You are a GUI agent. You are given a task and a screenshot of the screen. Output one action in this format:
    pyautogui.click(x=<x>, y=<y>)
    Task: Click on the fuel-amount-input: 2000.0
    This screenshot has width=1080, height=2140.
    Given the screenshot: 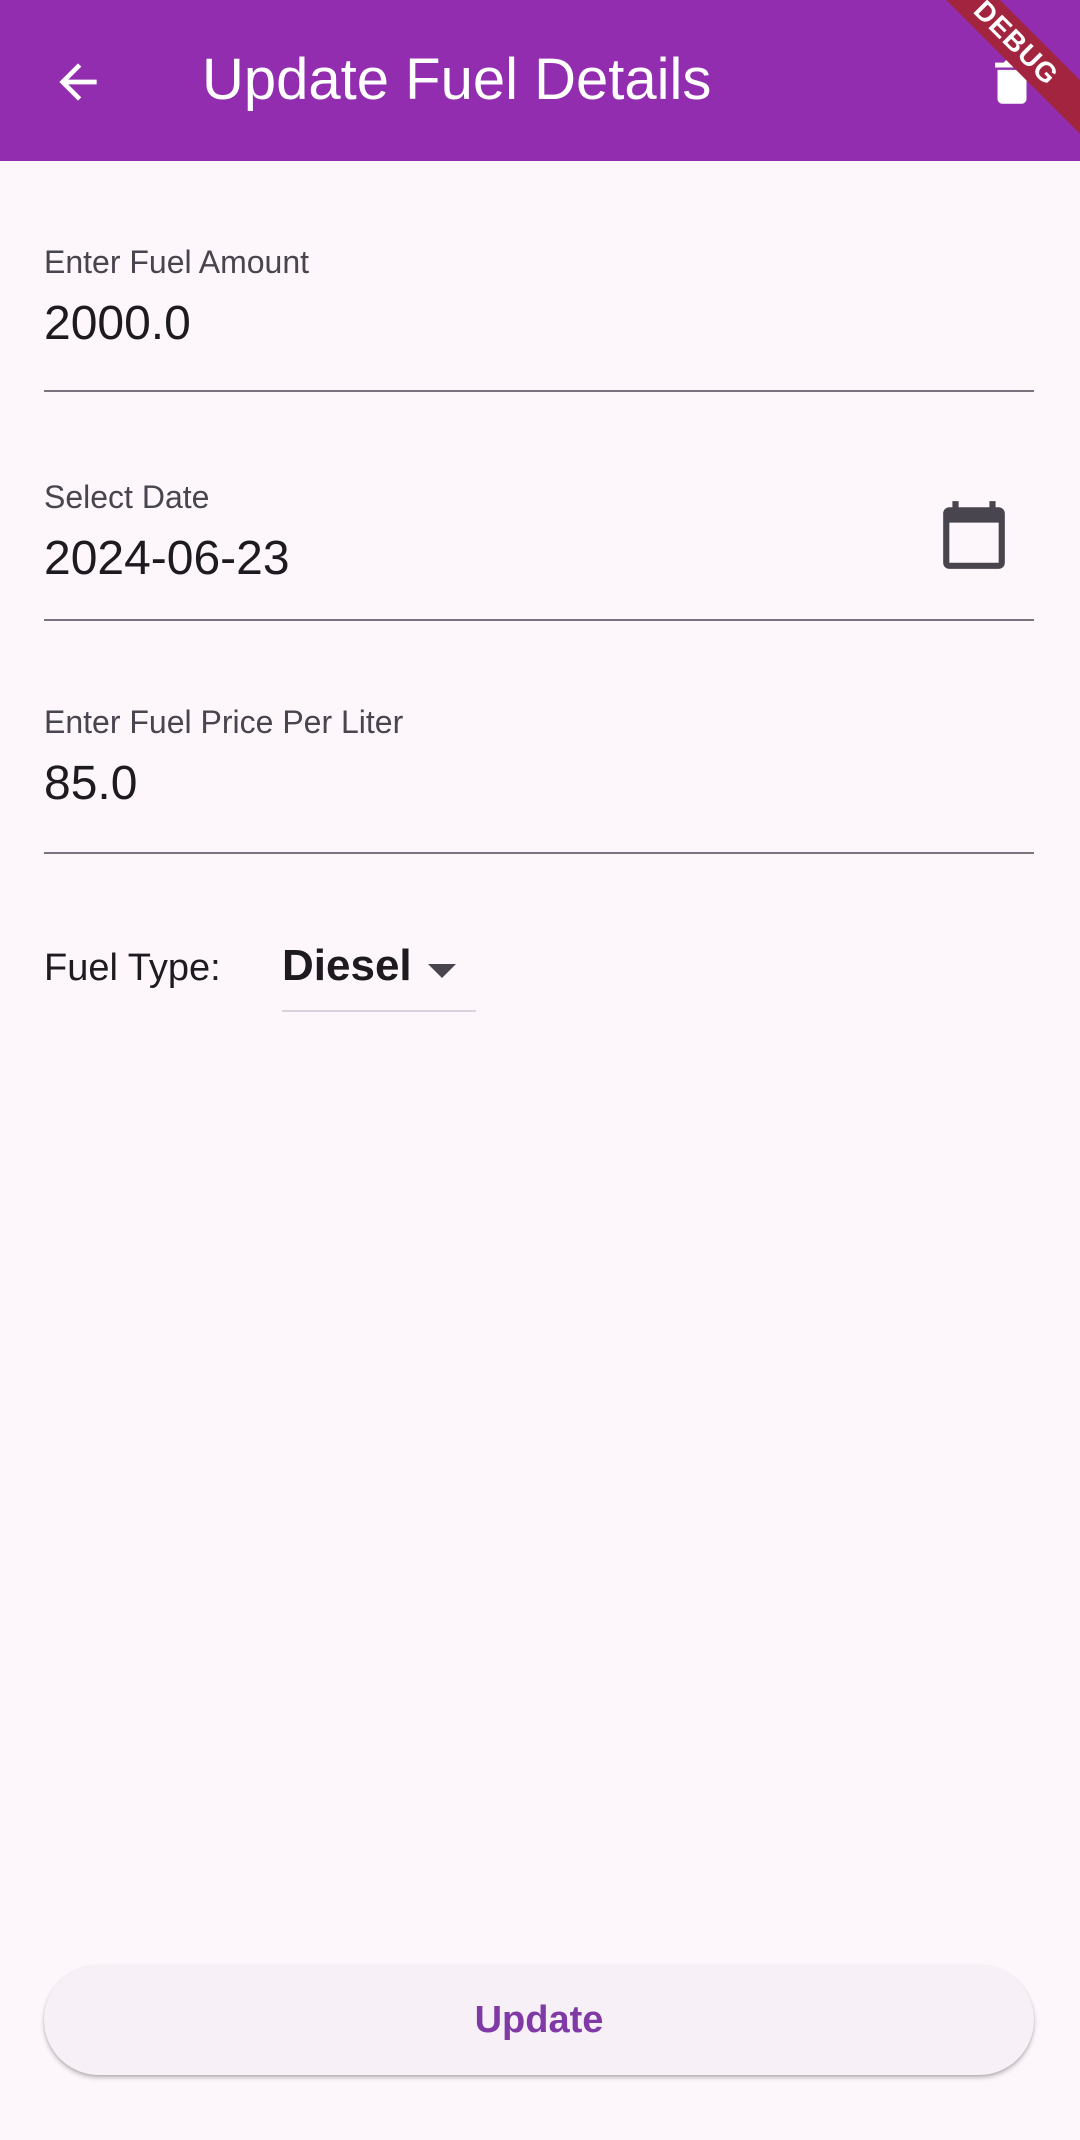 What is the action you would take?
    pyautogui.click(x=474, y=324)
    